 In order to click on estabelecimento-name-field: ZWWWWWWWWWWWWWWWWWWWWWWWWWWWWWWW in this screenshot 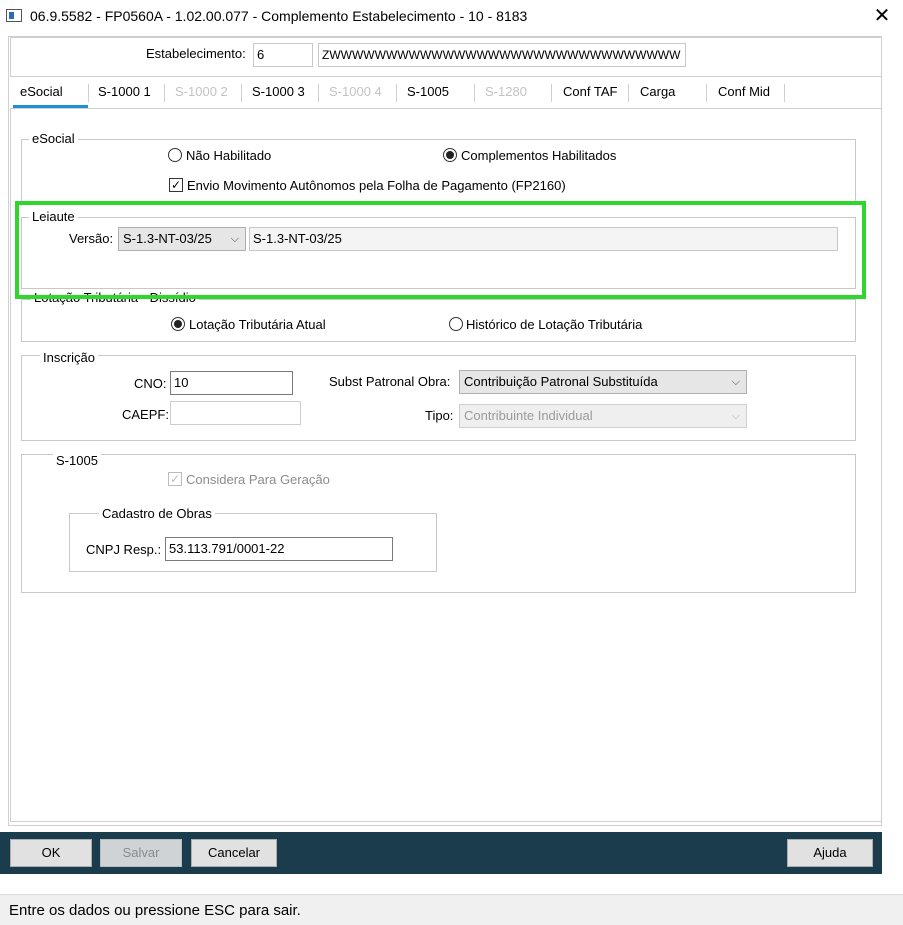, I will do `click(502, 55)`.